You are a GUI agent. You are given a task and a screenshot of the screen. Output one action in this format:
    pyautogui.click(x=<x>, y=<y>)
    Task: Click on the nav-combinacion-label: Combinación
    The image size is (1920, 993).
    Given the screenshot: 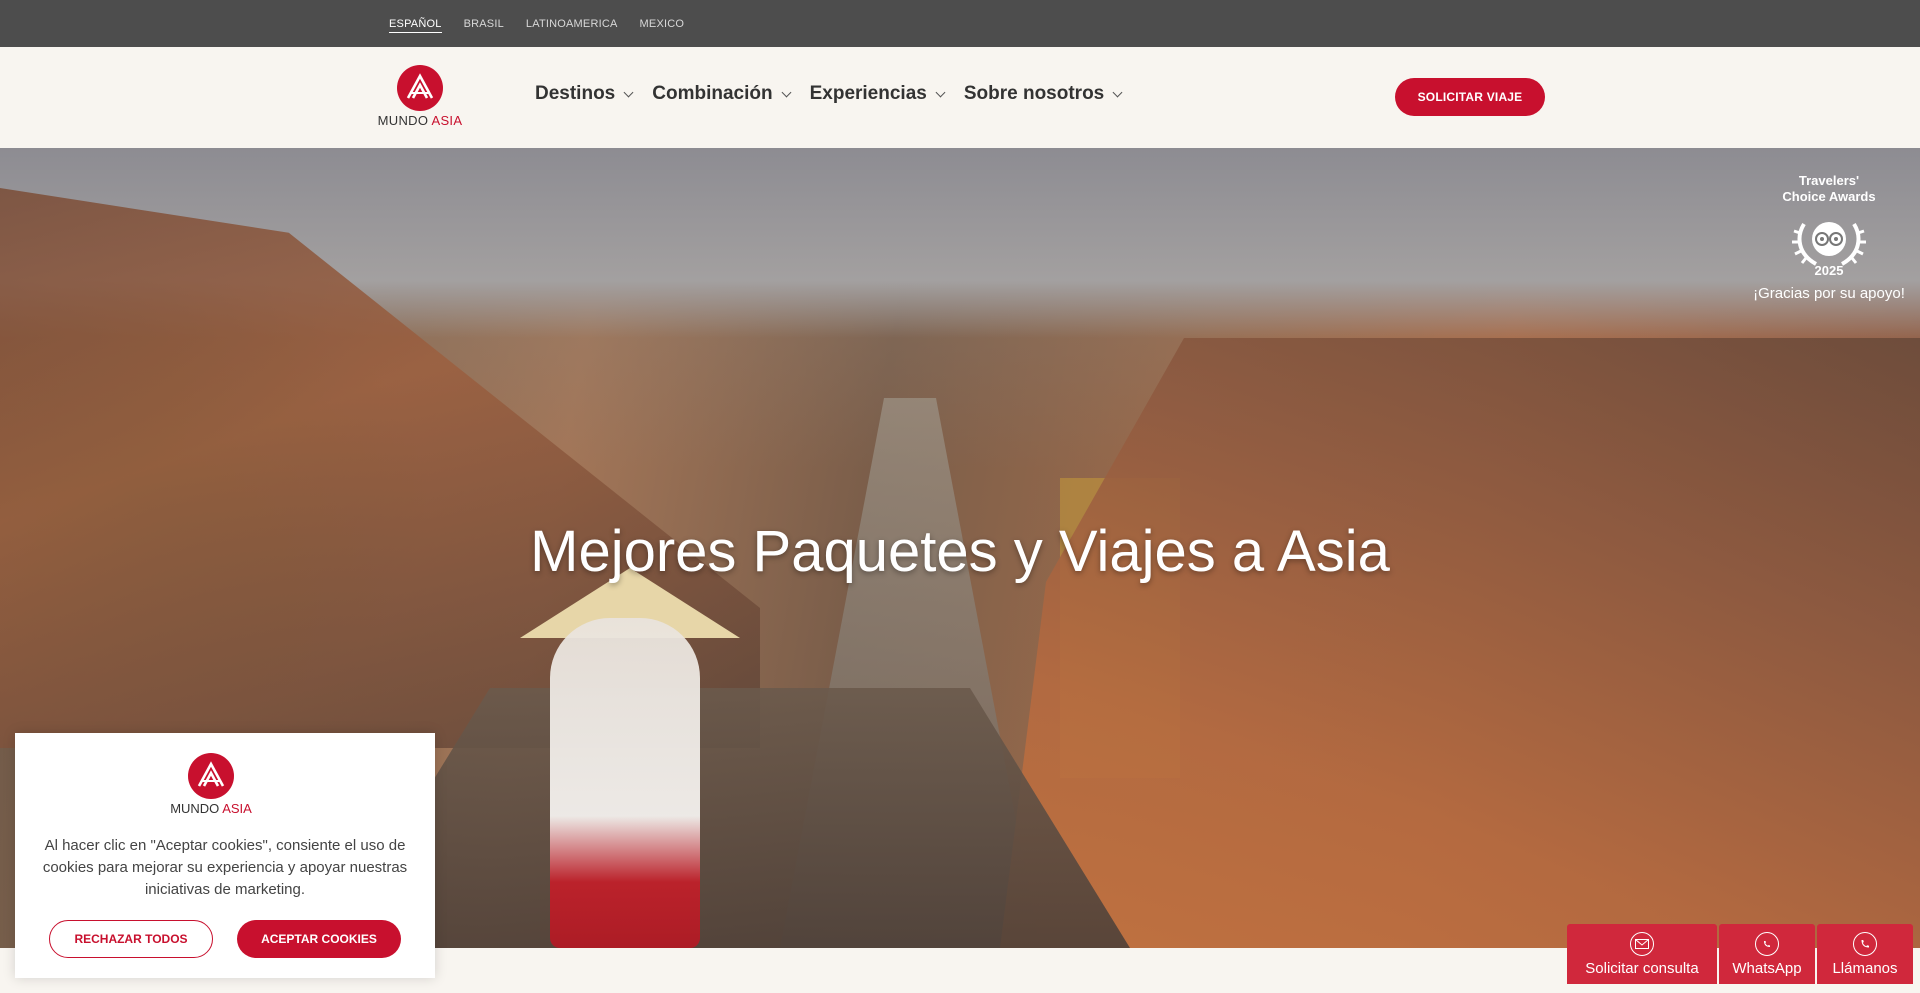 What is the action you would take?
    pyautogui.click(x=712, y=93)
    